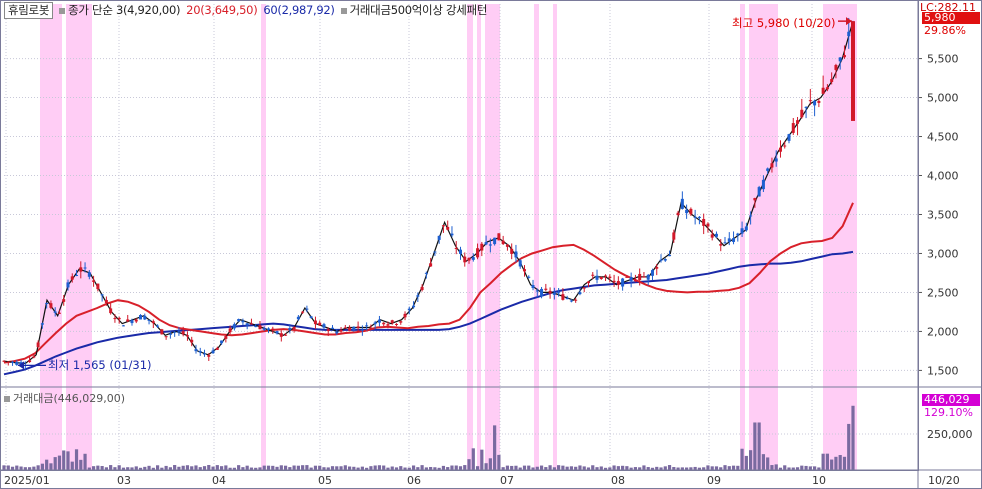  Describe the element at coordinates (27, 480) in the screenshot. I see `x-tick-label: 2025/01` at that location.